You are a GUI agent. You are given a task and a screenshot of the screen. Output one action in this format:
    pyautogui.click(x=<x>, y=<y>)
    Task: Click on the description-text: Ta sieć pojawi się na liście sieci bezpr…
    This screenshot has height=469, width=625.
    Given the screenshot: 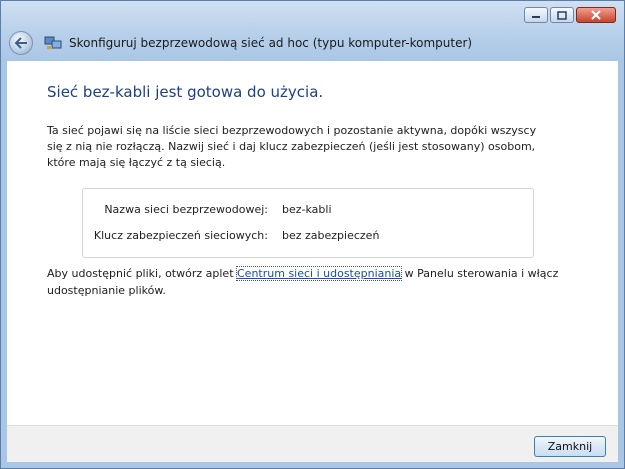 What is the action you would take?
    pyautogui.click(x=292, y=146)
    